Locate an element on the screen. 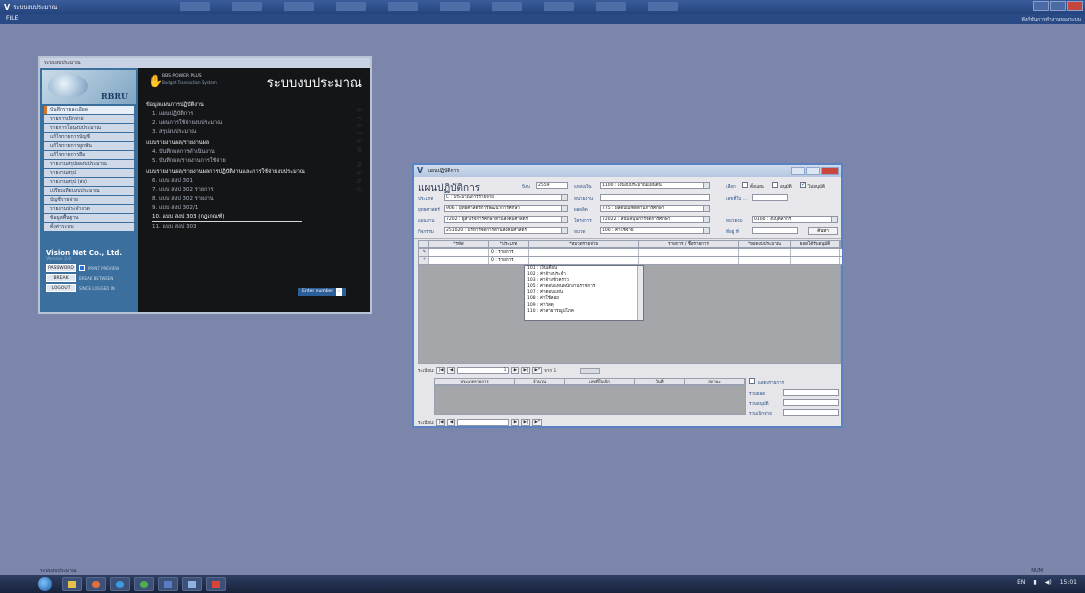 The width and height of the screenshot is (1085, 593). show-items-checkbox is located at coordinates (752, 381).